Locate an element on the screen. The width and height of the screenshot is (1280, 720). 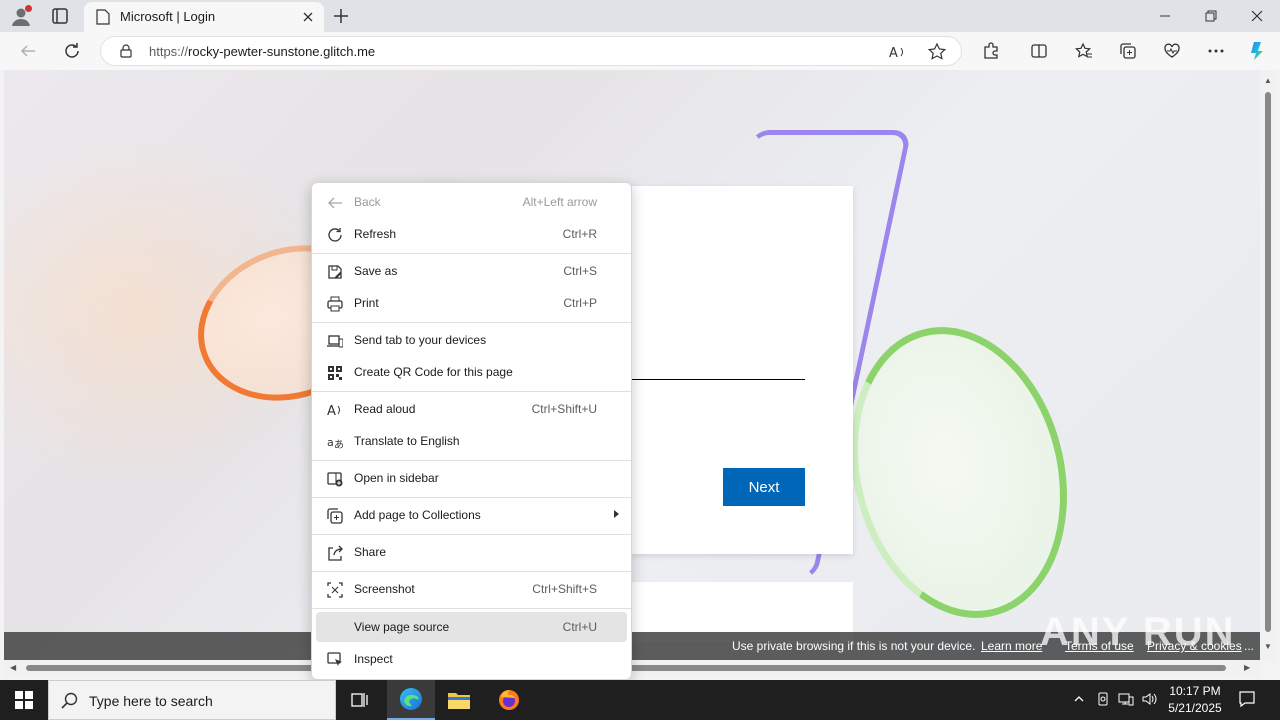
menu-item-label: Send tab to your devices is located at coordinates (420, 340).